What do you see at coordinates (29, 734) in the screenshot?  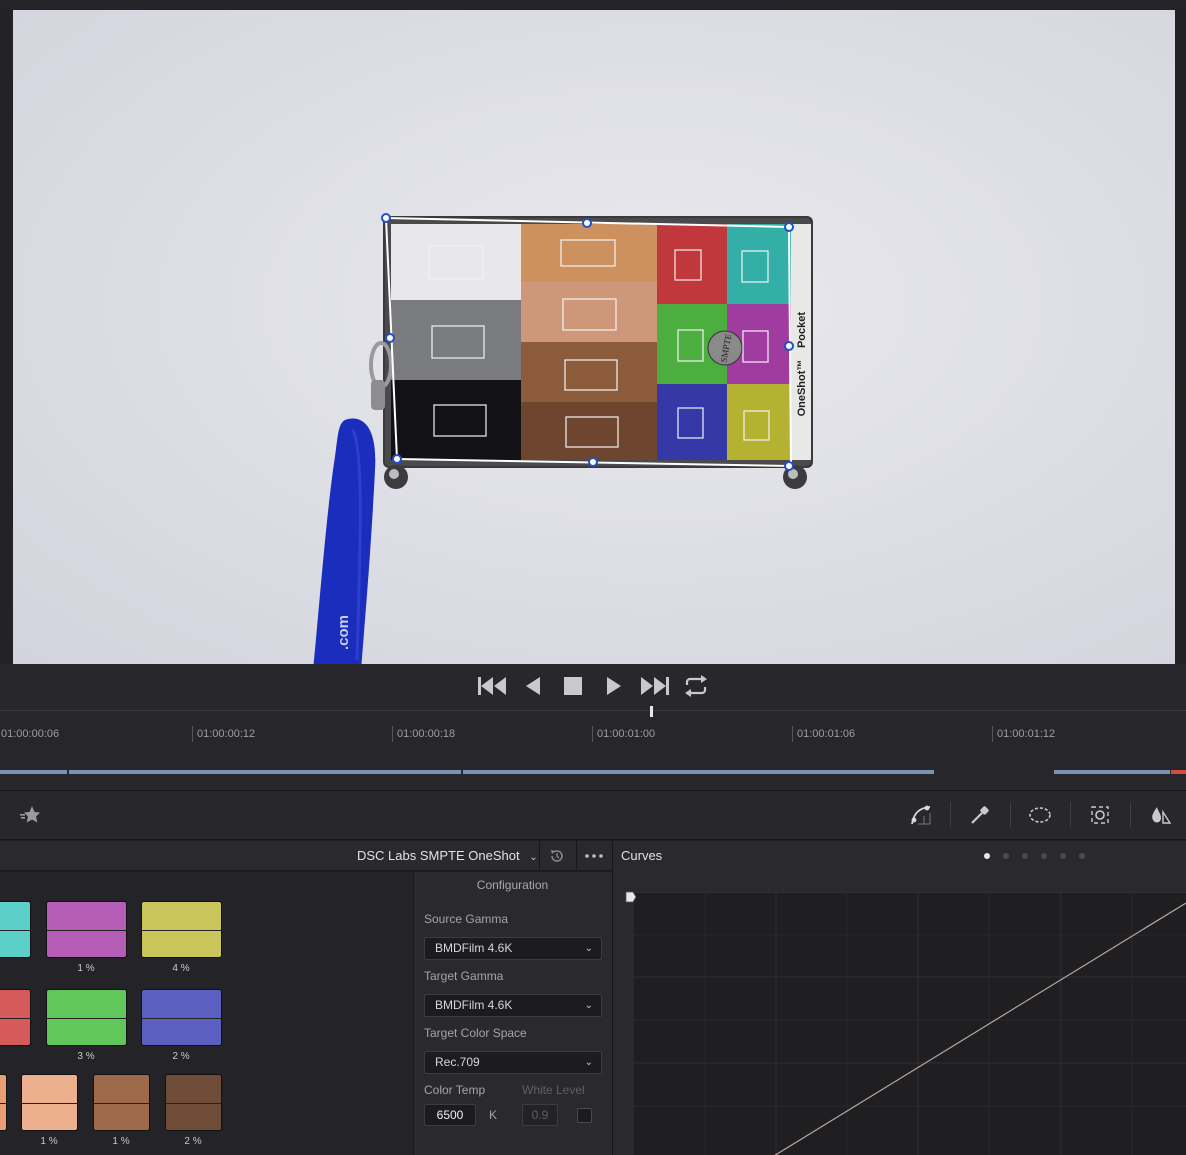 I see `timecode-tick: 01:00:00:06` at bounding box center [29, 734].